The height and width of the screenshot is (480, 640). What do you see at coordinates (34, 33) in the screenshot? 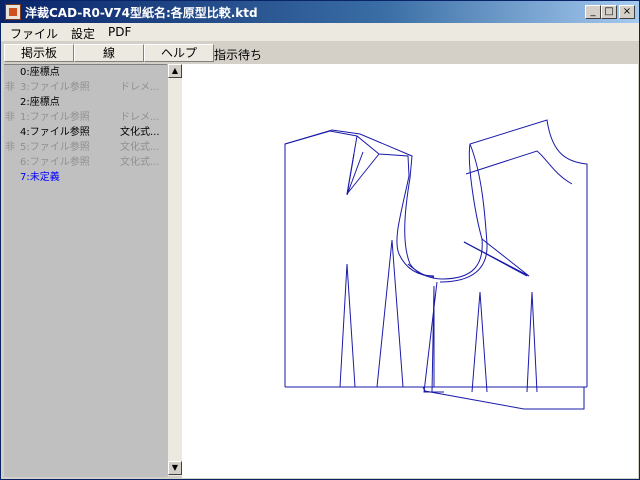
I see `menu-file: ファイル` at bounding box center [34, 33].